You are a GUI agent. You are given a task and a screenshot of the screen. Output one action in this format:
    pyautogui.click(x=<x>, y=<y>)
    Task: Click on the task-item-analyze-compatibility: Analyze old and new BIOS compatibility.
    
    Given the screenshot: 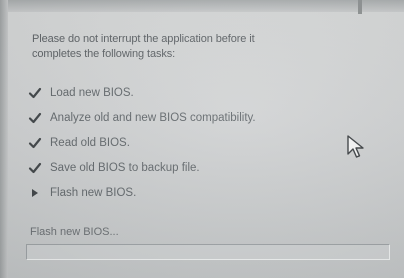 What is the action you would take?
    pyautogui.click(x=142, y=117)
    